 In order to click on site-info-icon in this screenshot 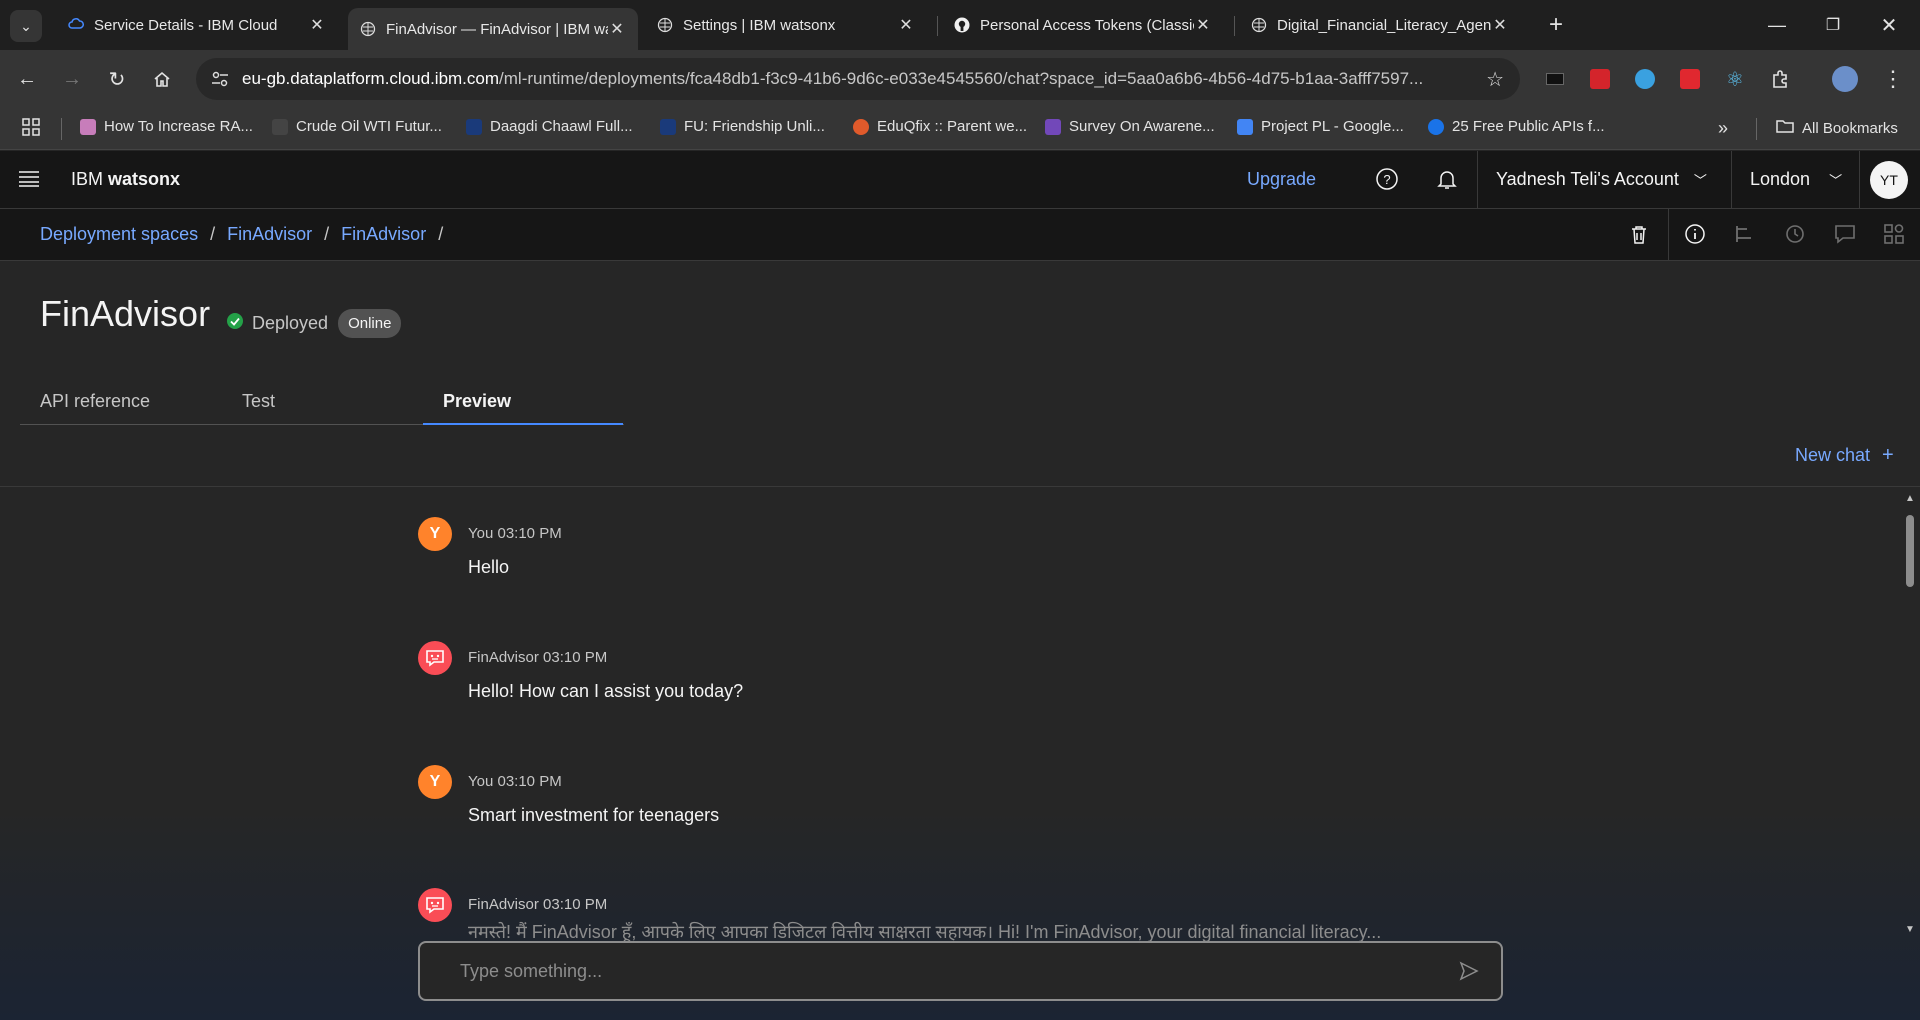, I will do `click(220, 81)`.